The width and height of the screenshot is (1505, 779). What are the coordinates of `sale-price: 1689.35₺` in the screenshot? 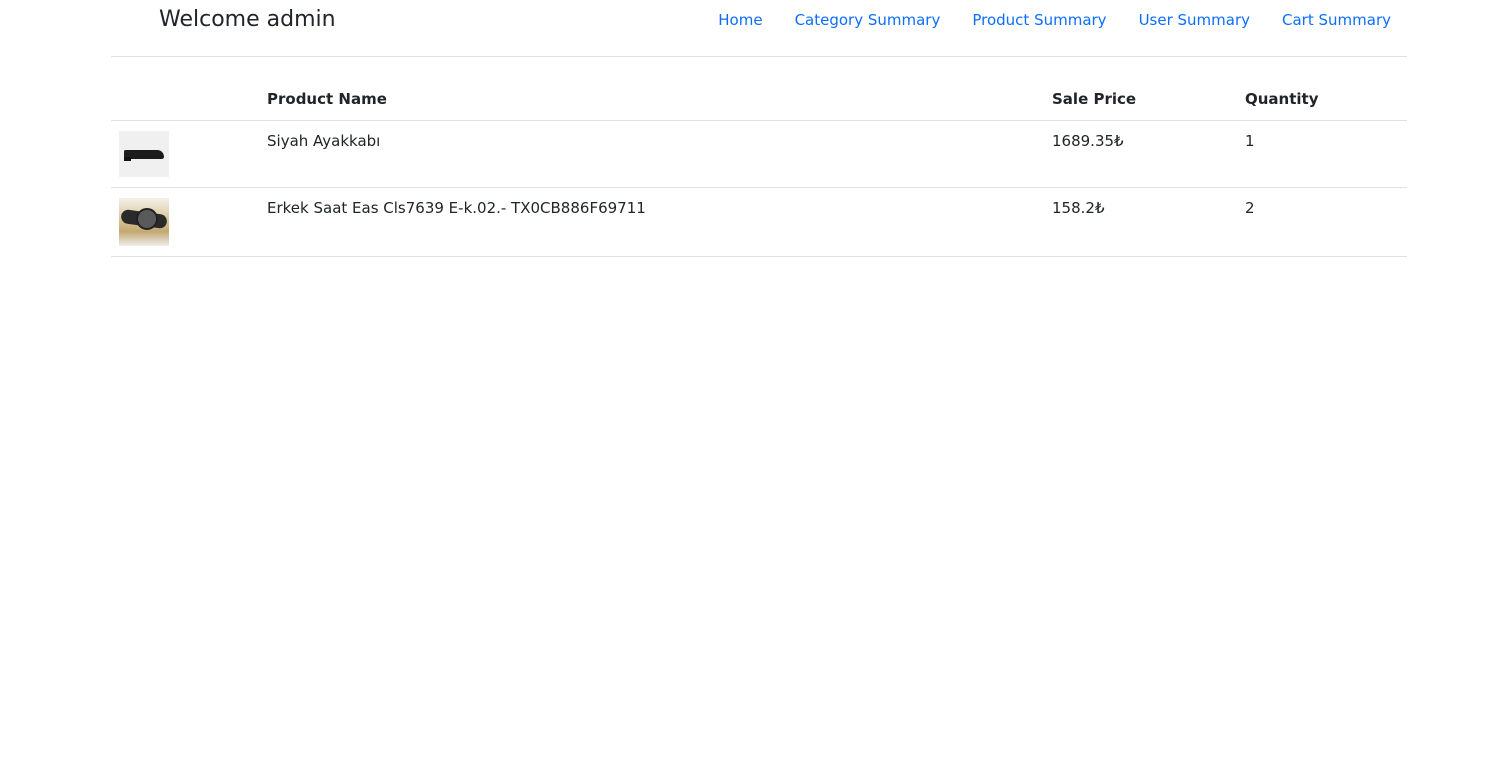 It's located at (1140, 154).